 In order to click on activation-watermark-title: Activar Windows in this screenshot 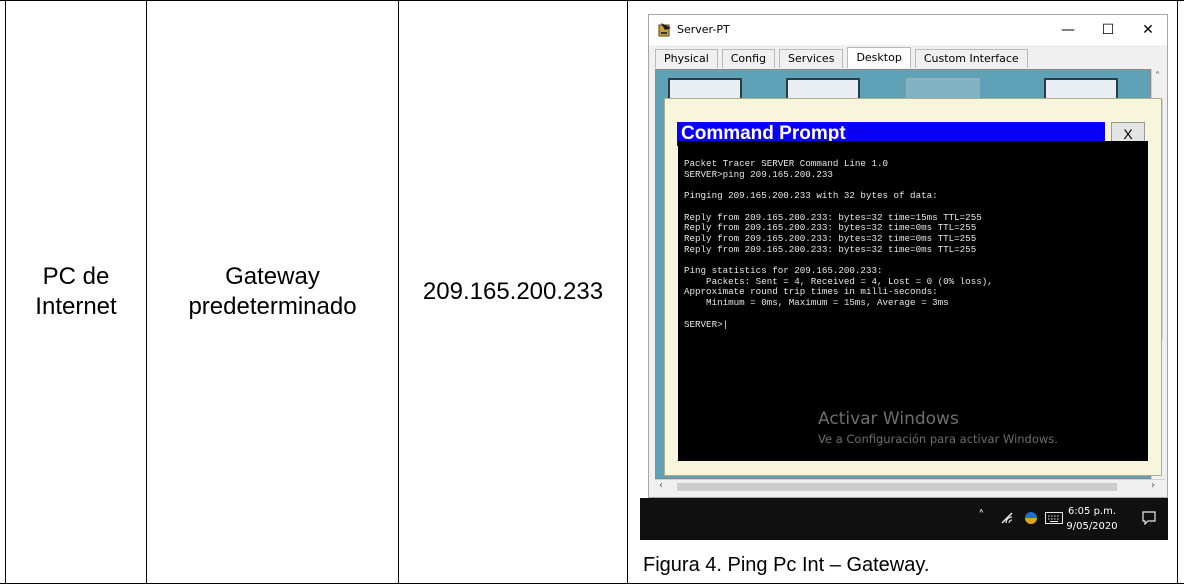, I will do `click(888, 419)`.